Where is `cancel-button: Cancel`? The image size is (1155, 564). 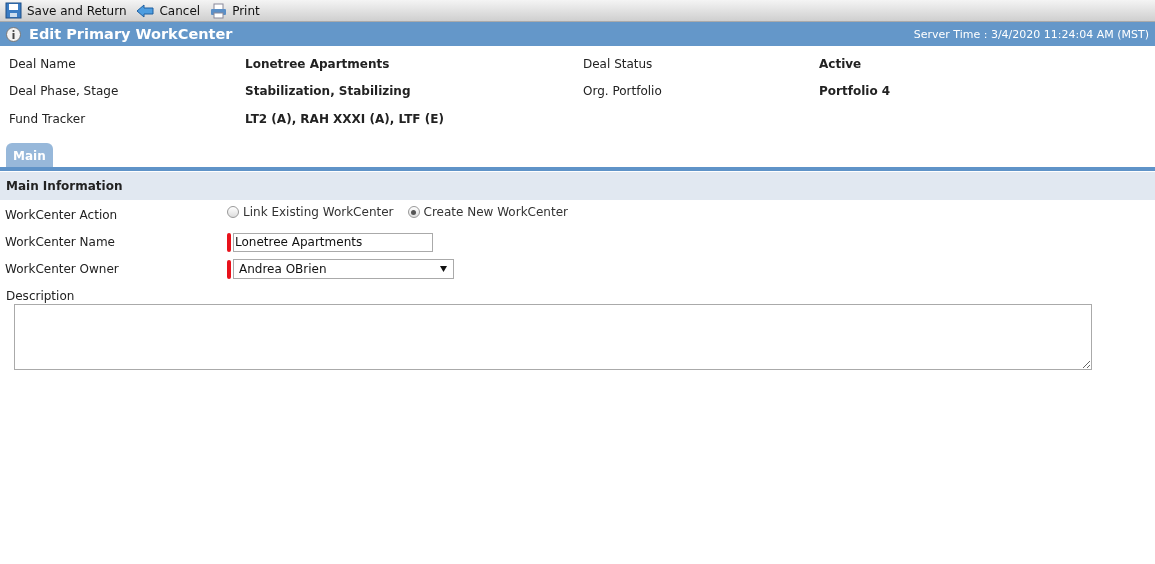 cancel-button: Cancel is located at coordinates (168, 10).